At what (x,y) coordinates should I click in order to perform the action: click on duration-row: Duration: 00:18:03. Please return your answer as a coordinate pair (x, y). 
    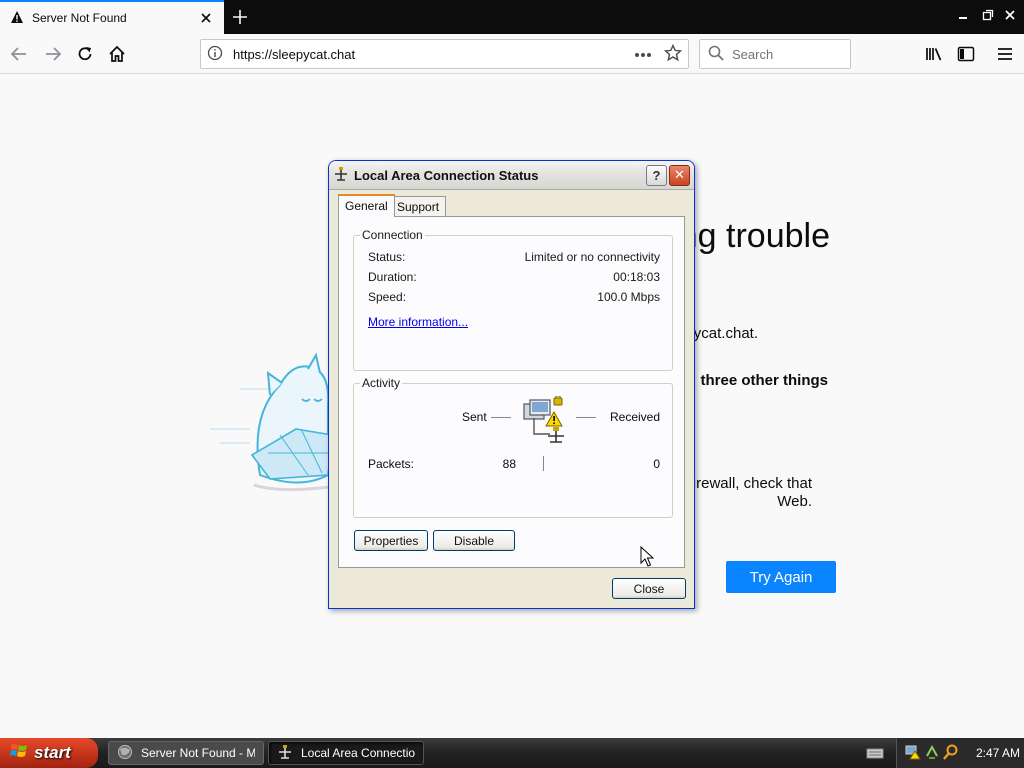
    Looking at the image, I should click on (514, 277).